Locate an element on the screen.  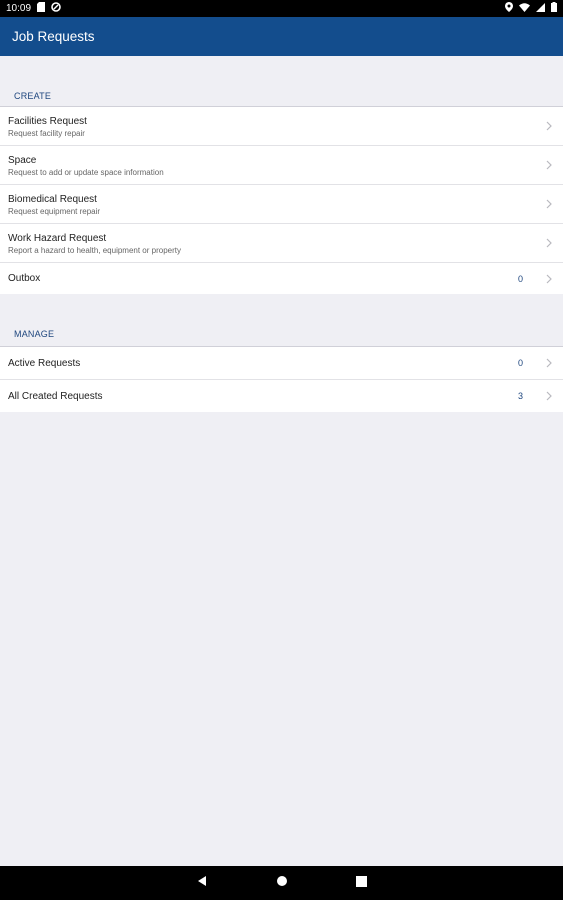
list-item-outbox: Outbox 0 is located at coordinates (281, 278).